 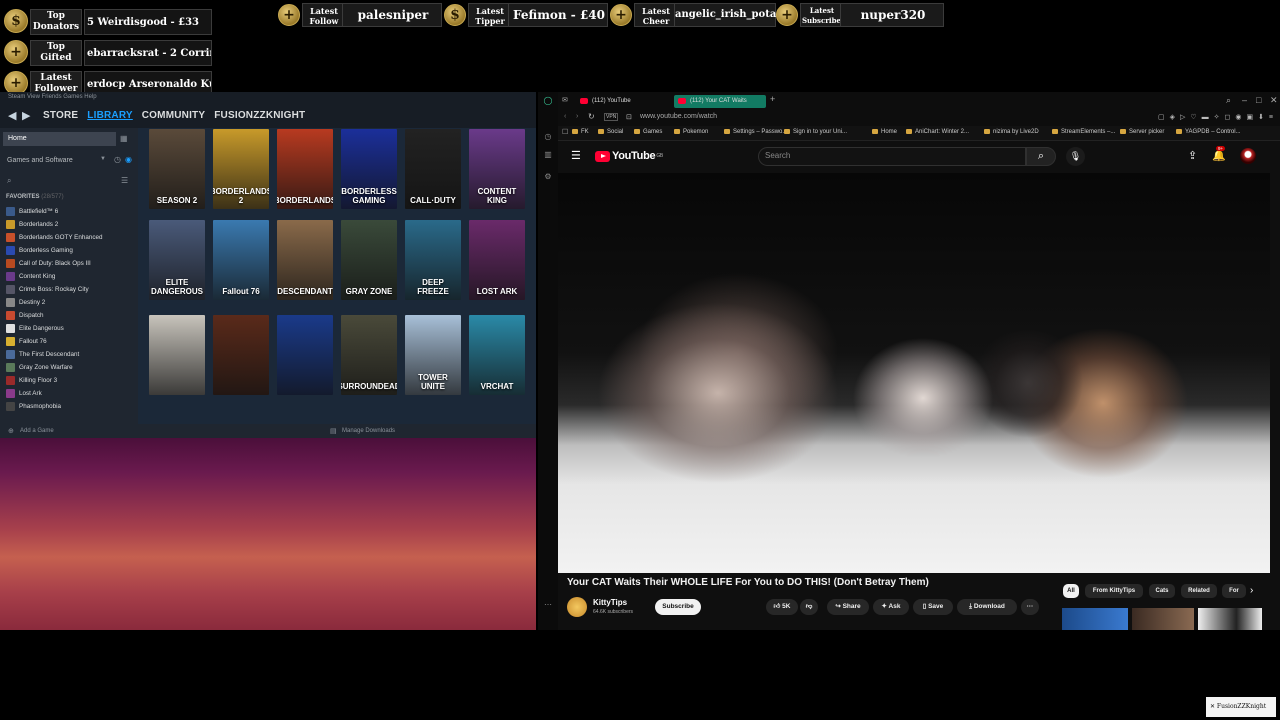 I want to click on game-tile: VRCHAT, so click(x=497, y=355).